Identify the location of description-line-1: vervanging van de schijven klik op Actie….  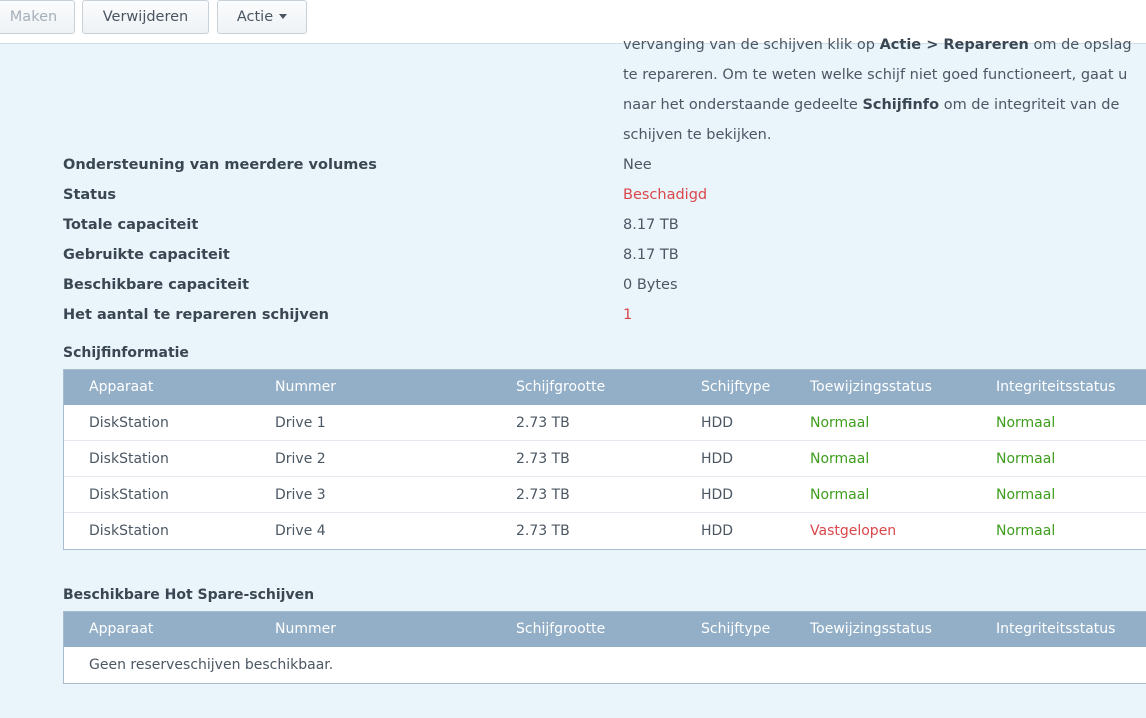
(877, 45).